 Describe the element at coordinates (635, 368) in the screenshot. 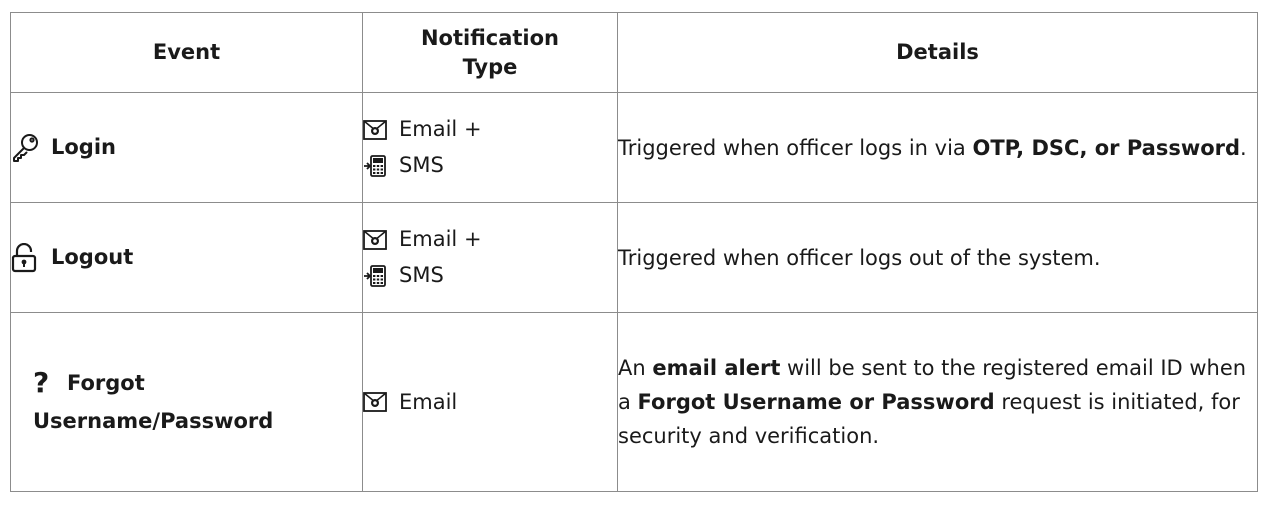

I see `details-text: An` at that location.